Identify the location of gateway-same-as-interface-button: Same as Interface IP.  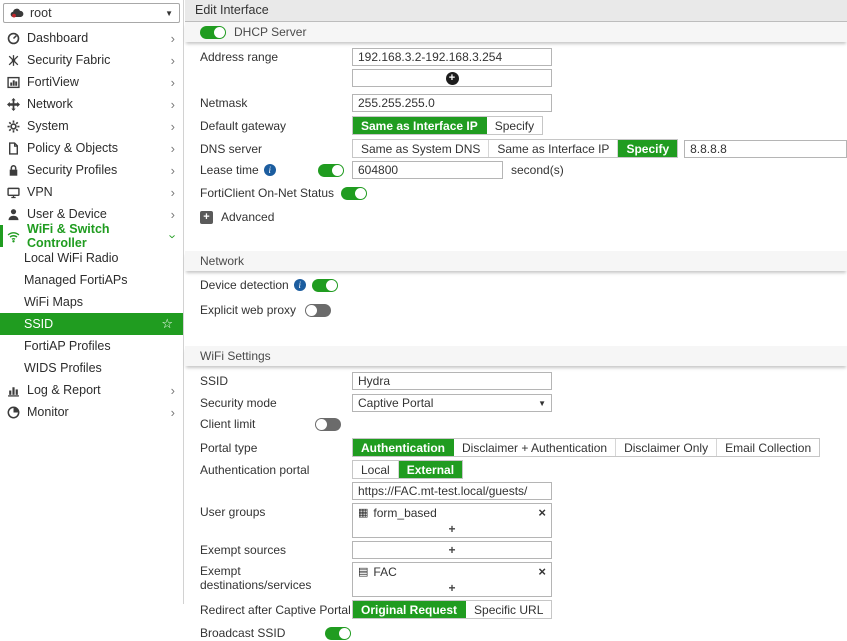
(420, 125).